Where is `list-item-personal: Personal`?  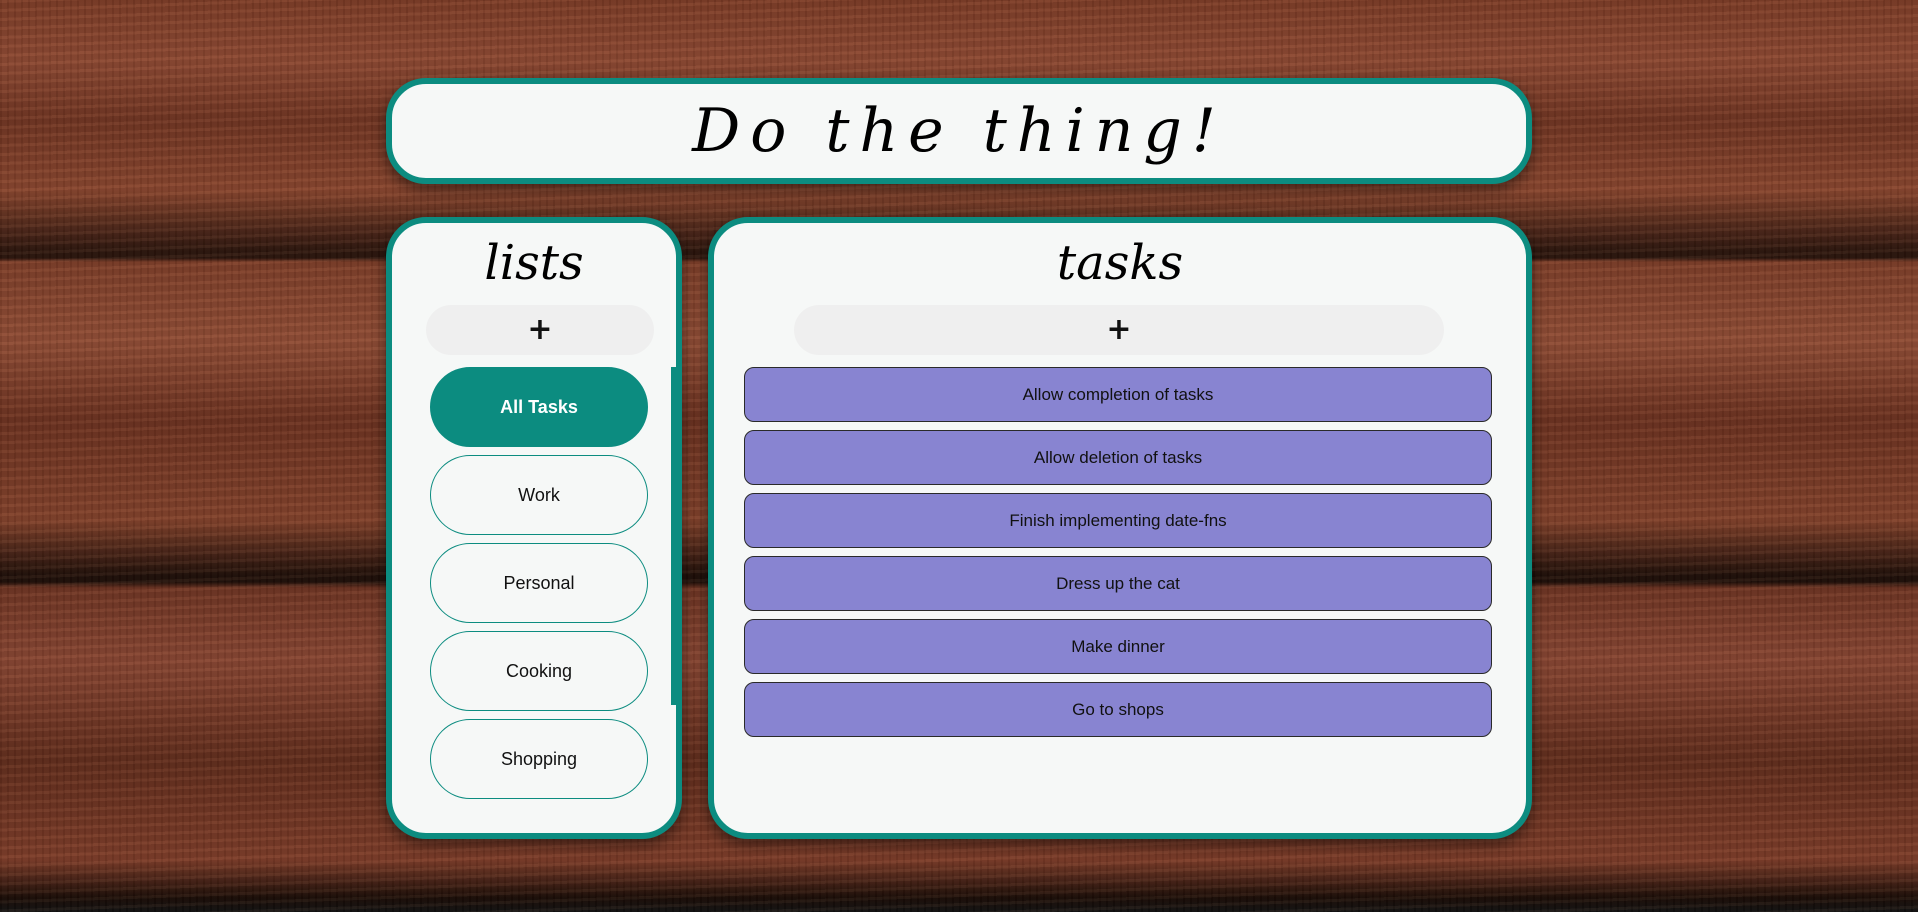 list-item-personal: Personal is located at coordinates (539, 583).